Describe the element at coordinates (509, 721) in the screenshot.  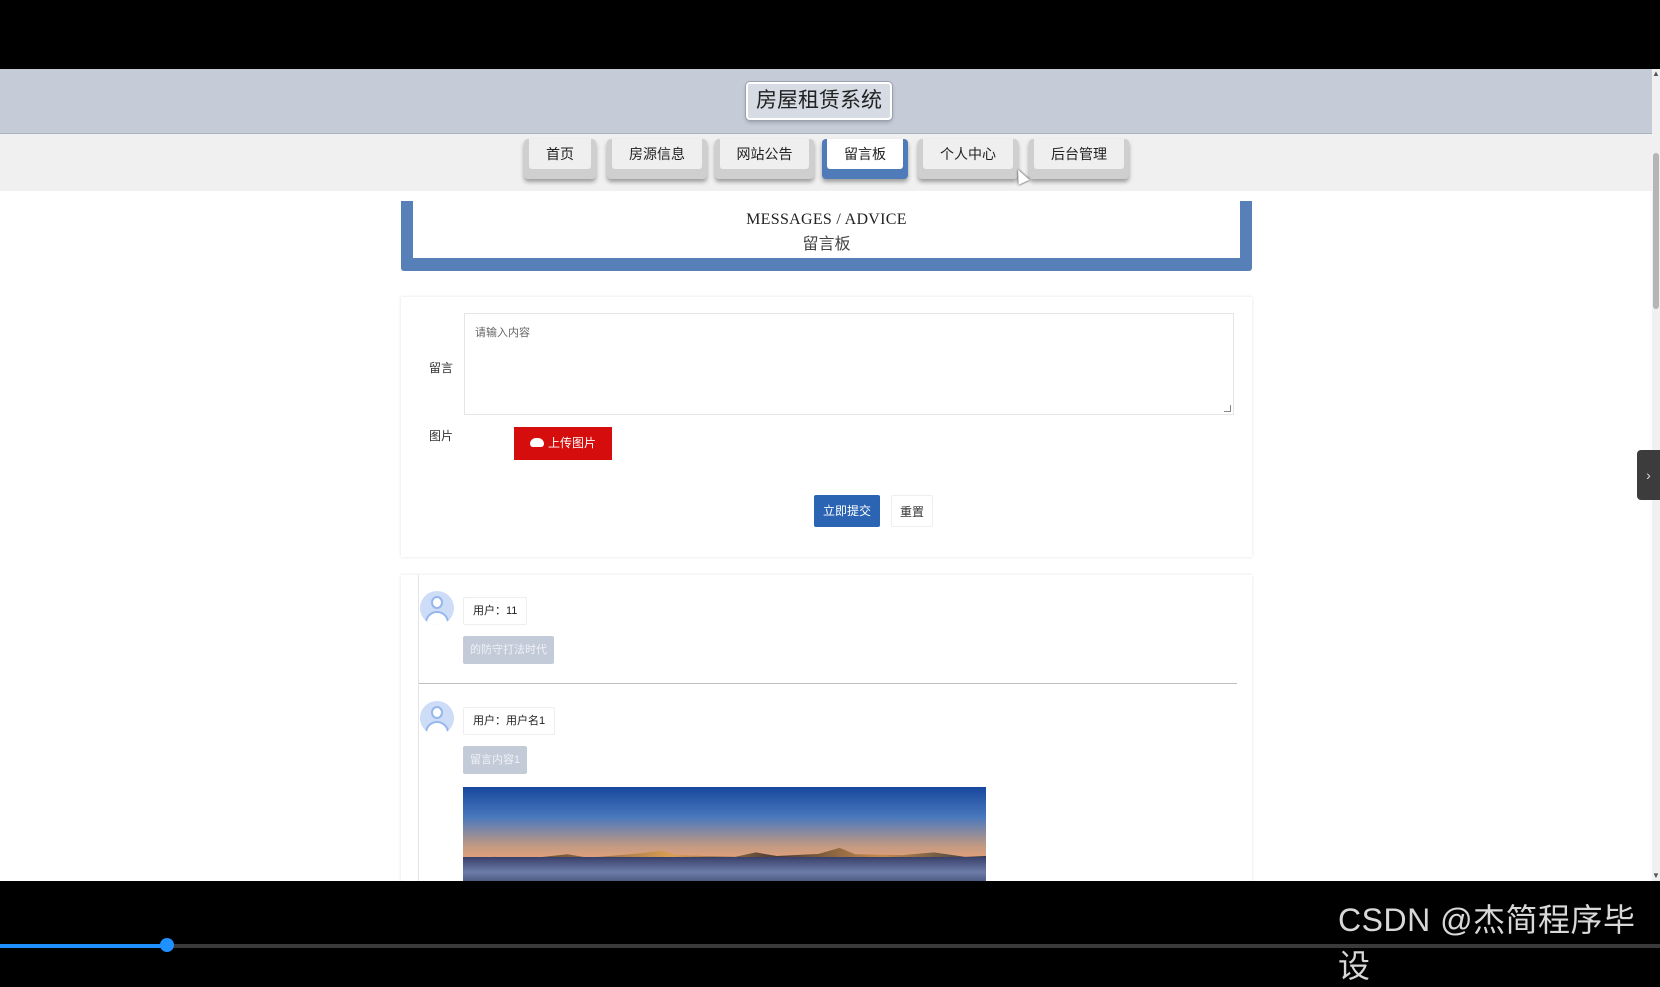
I see `message-user: 用户：用户名1` at that location.